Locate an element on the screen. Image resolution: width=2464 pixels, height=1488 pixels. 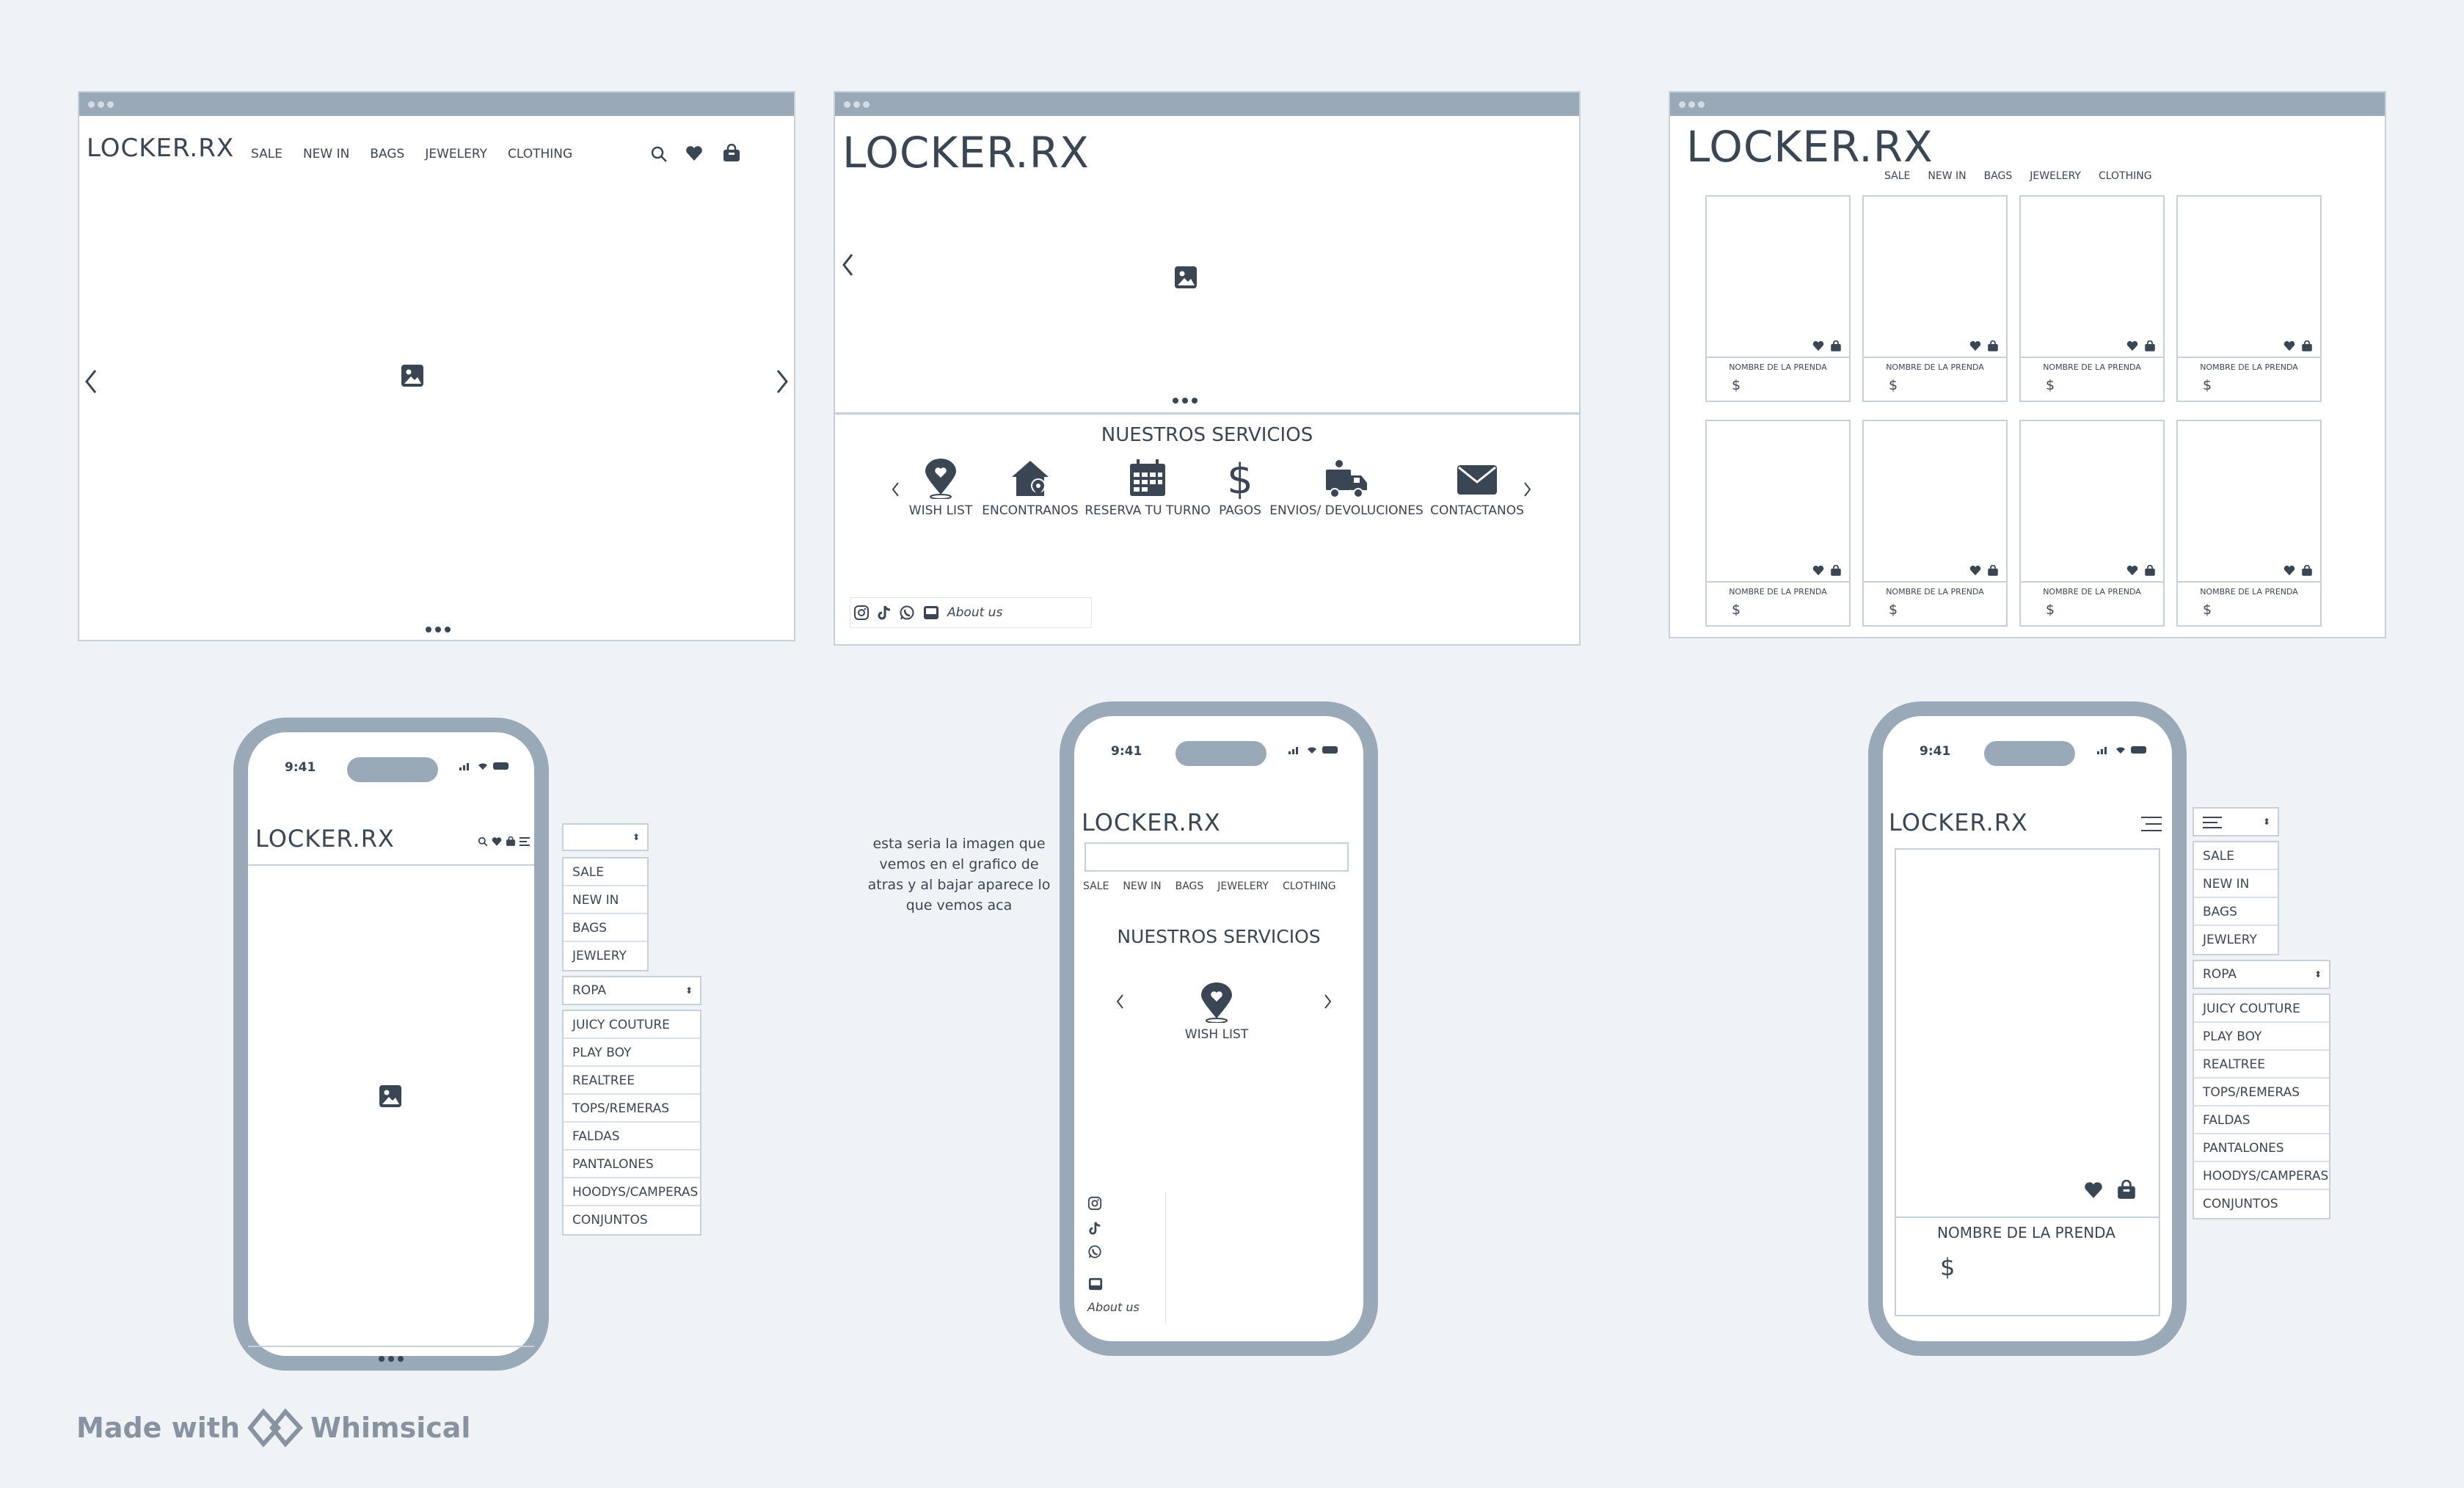
search-bar is located at coordinates (1217, 857).